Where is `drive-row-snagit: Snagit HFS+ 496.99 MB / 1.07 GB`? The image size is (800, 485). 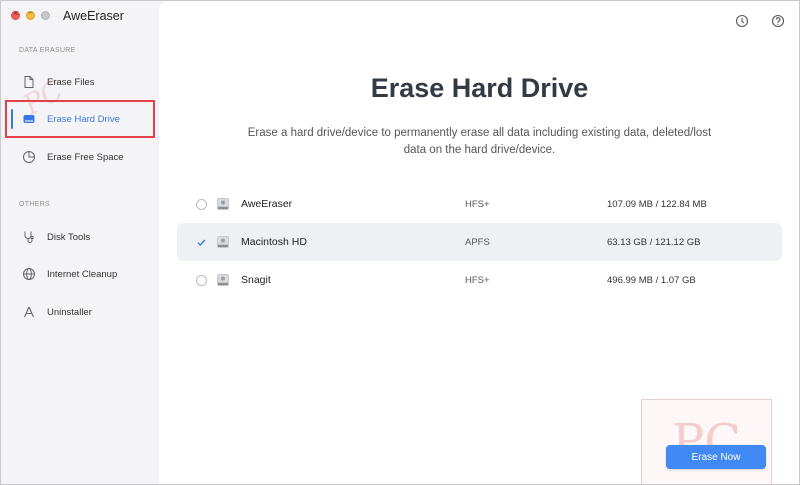 drive-row-snagit: Snagit HFS+ 496.99 MB / 1.07 GB is located at coordinates (479, 280).